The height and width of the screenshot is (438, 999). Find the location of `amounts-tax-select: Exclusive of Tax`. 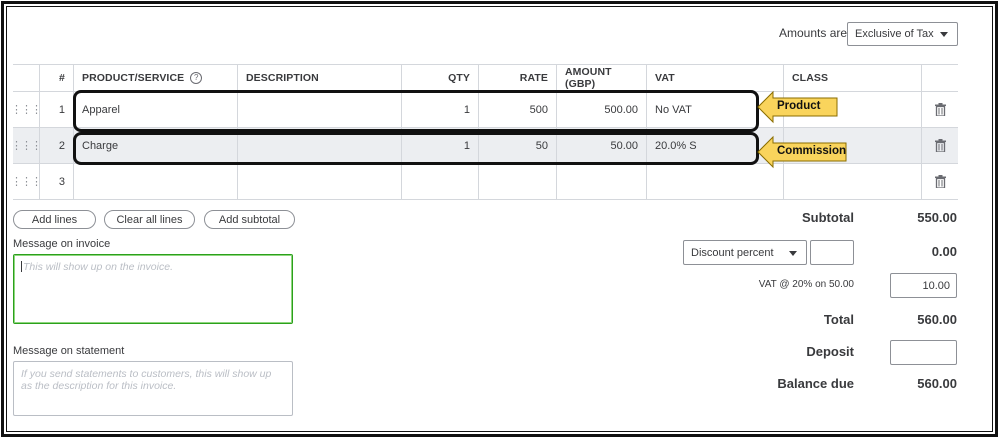

amounts-tax-select: Exclusive of Tax is located at coordinates (902, 34).